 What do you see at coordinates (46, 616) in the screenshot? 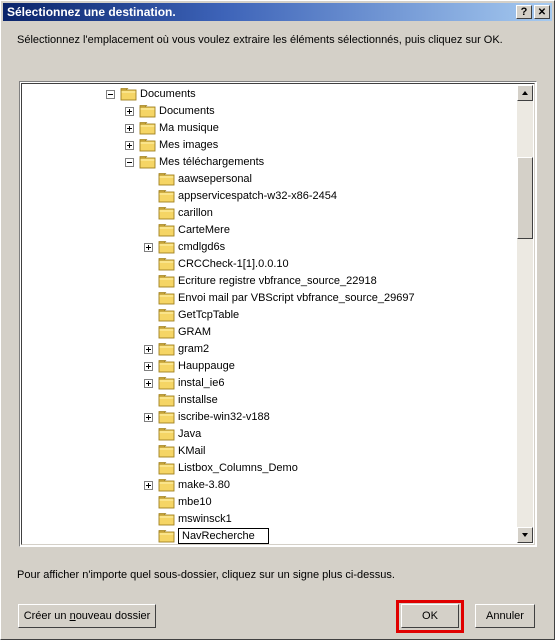
I see `new-folder-label-prefix: Créer un` at bounding box center [46, 616].